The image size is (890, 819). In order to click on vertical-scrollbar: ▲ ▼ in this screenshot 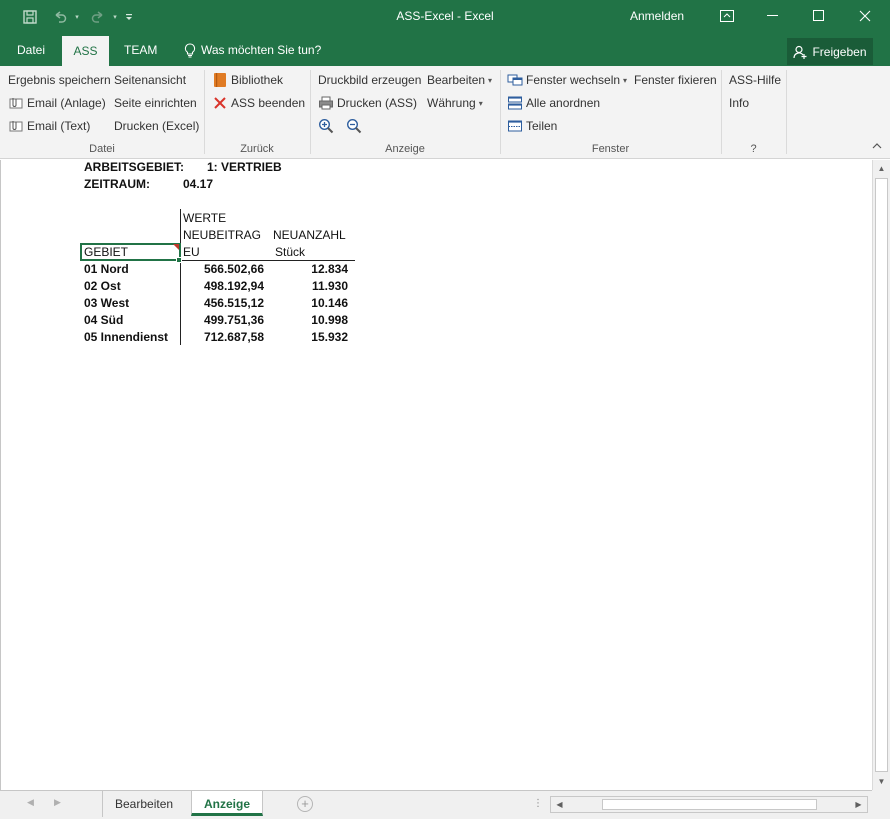, I will do `click(881, 475)`.